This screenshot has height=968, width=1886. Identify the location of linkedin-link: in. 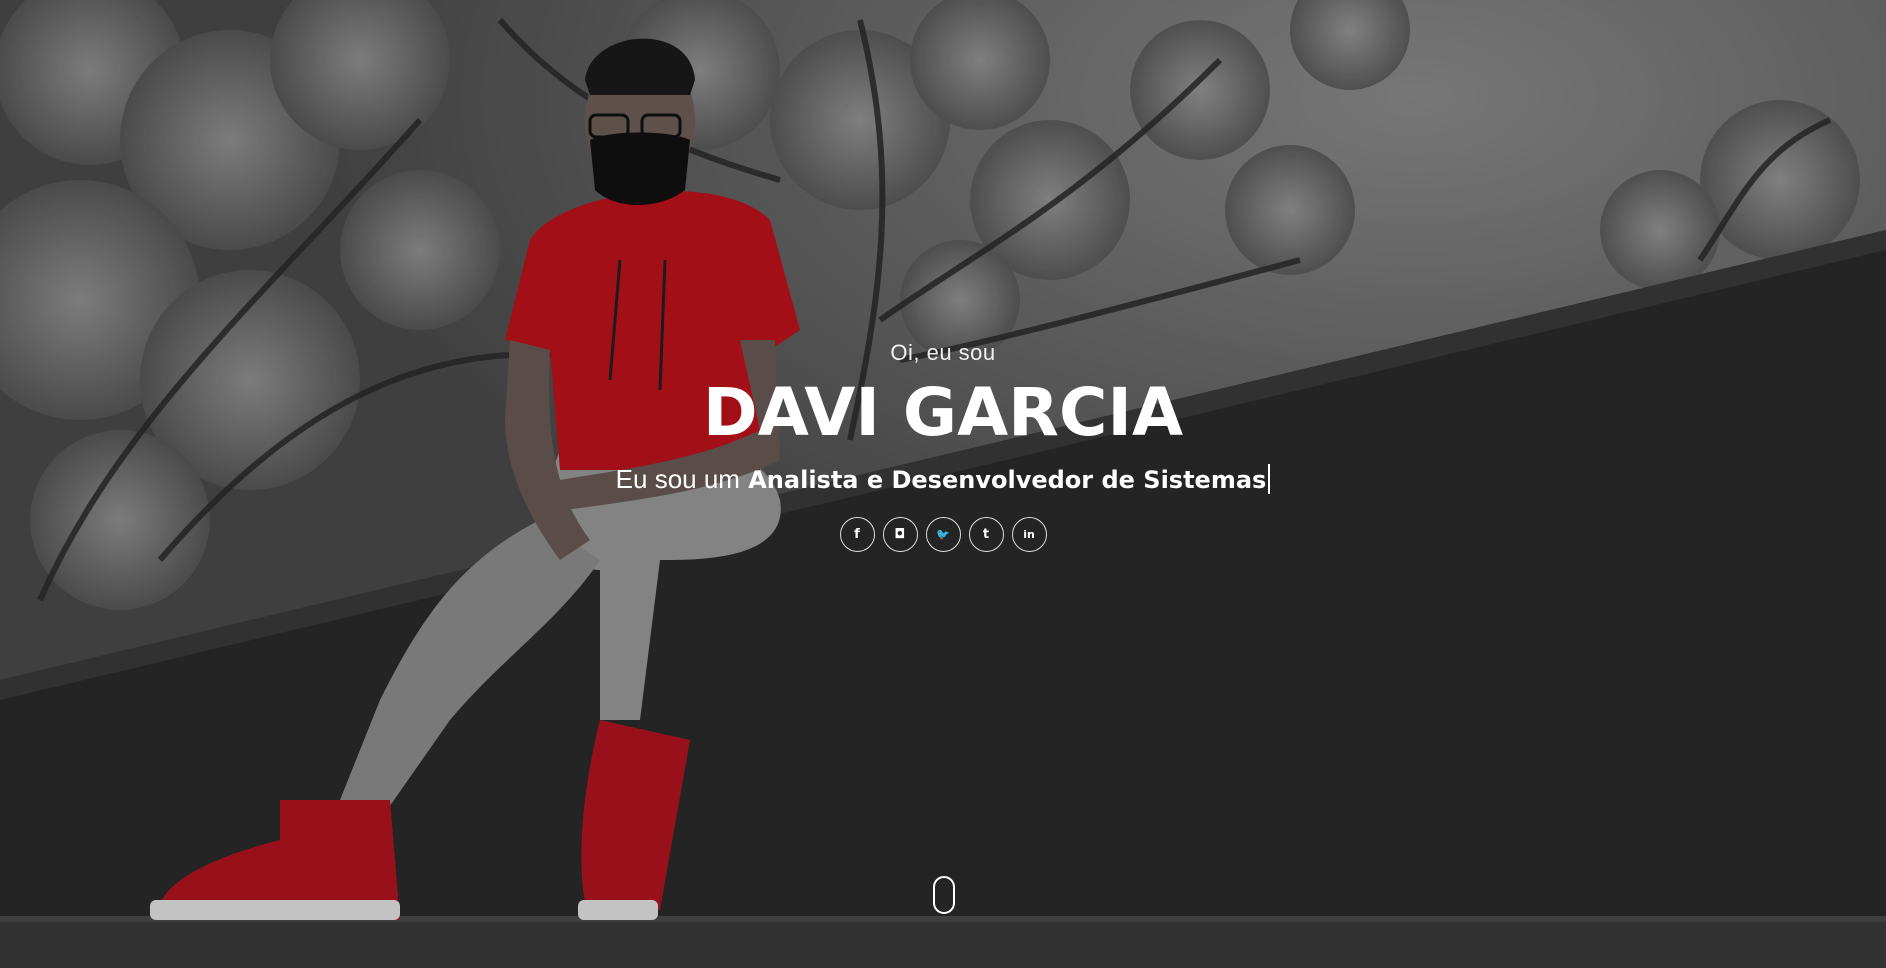
(1029, 534).